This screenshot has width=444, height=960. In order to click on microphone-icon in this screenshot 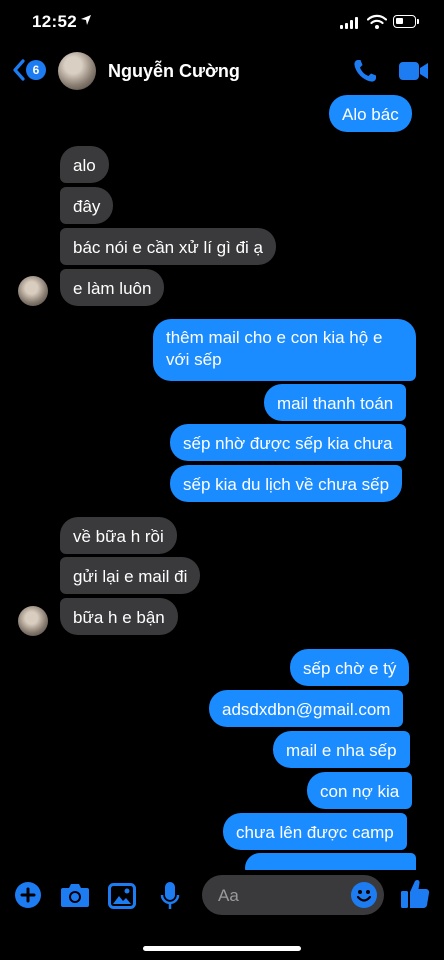, I will do `click(170, 895)`.